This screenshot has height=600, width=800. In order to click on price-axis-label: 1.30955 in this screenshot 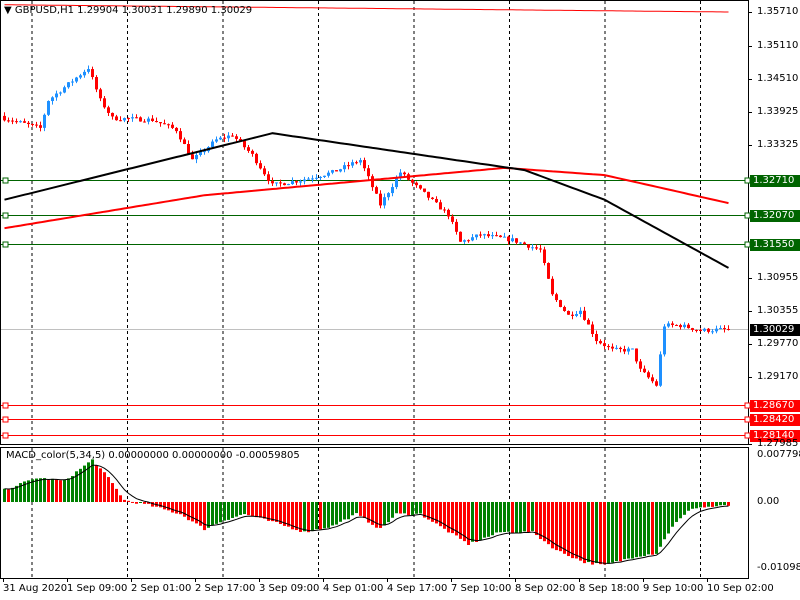, I will do `click(778, 277)`.